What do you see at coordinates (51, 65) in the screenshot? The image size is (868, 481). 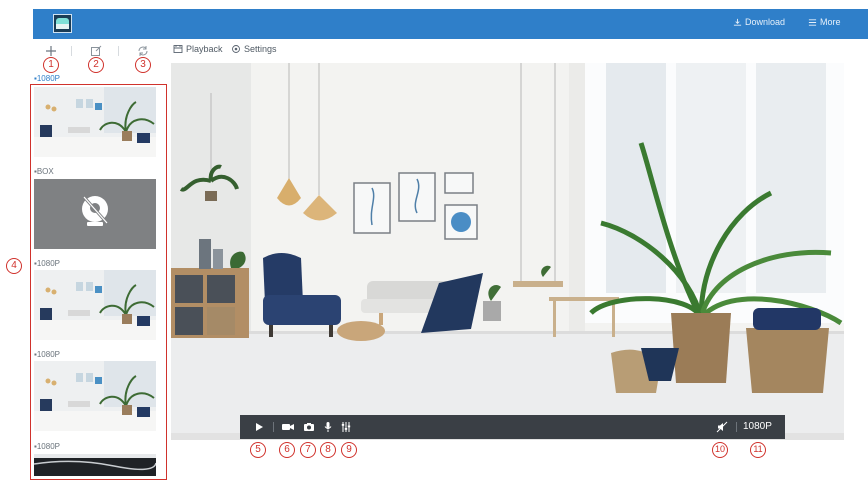 I see `callout-1: 1` at bounding box center [51, 65].